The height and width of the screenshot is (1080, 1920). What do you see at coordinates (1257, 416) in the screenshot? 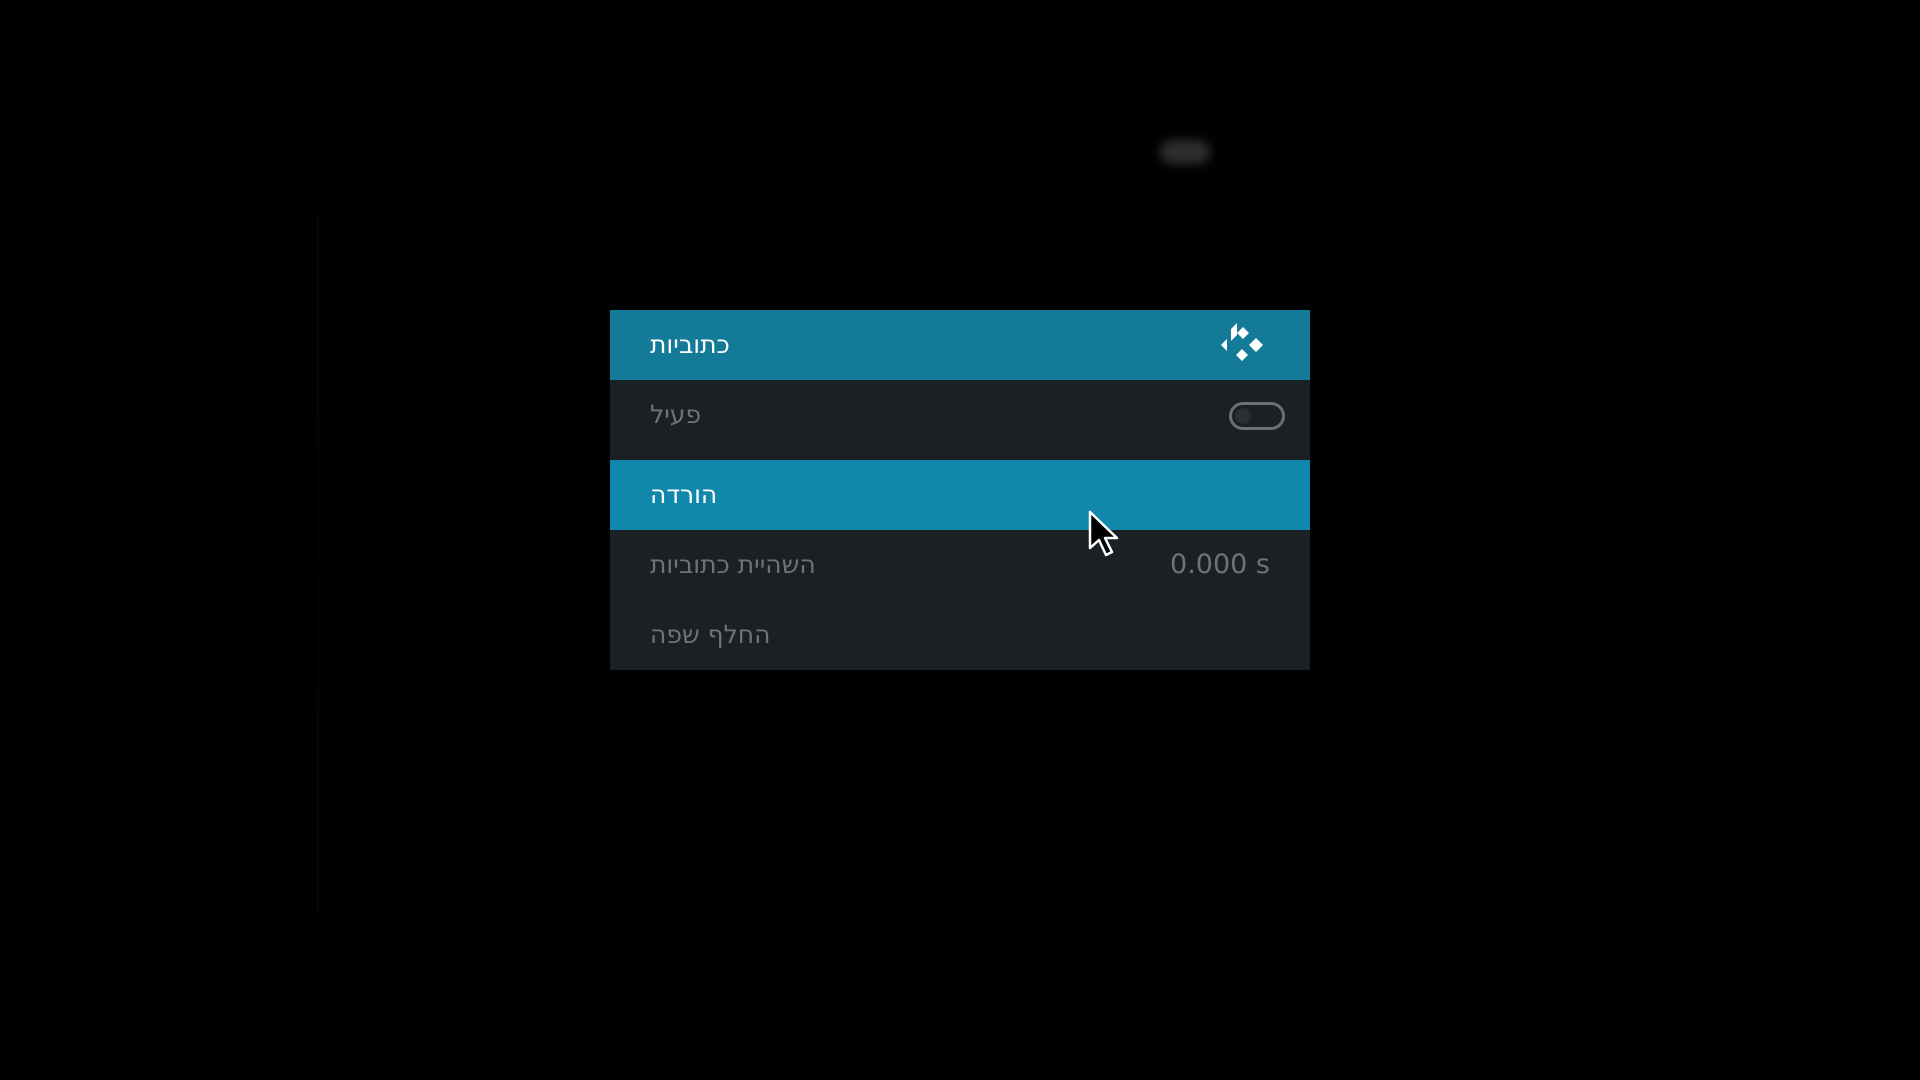
I see `enabled-toggle` at bounding box center [1257, 416].